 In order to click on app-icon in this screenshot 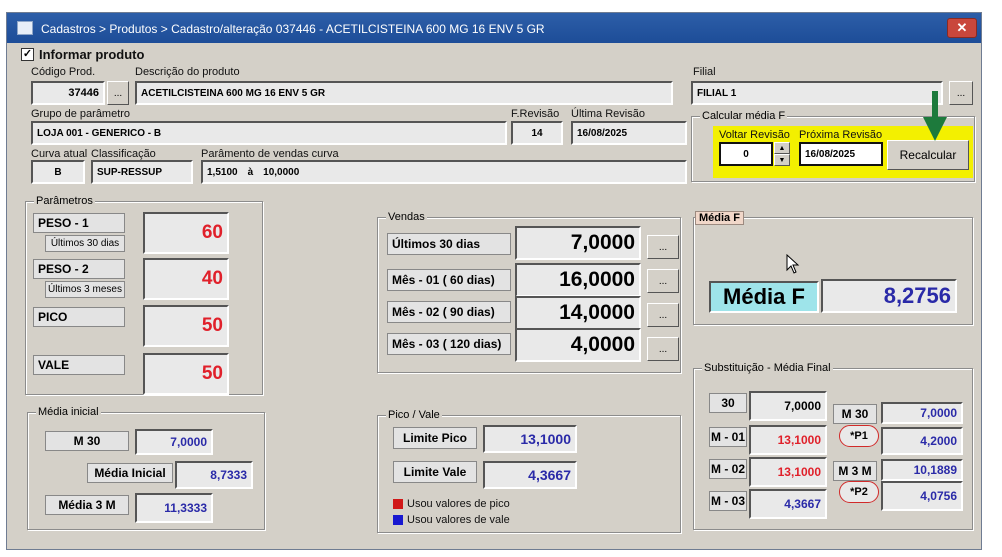, I will do `click(25, 28)`.